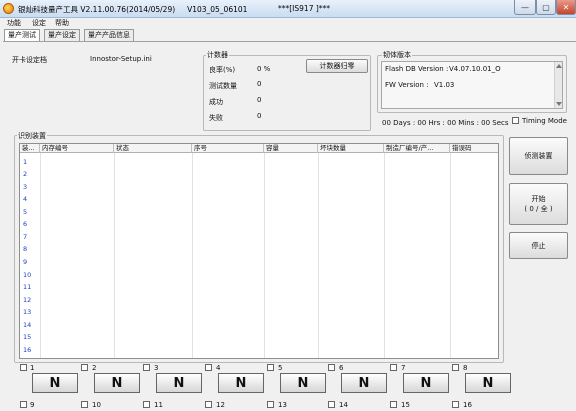 Image resolution: width=576 pixels, height=411 pixels. I want to click on fw-version-value: V1.03, so click(444, 85).